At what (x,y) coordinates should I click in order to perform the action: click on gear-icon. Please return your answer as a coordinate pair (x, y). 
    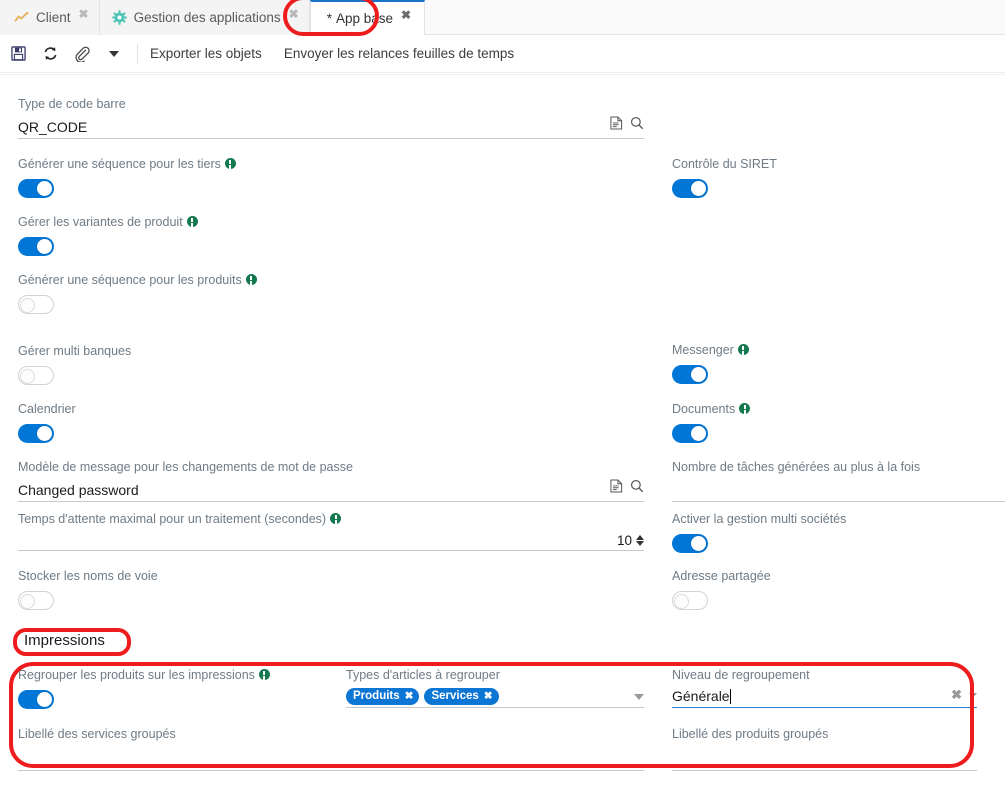
    Looking at the image, I should click on (119, 17).